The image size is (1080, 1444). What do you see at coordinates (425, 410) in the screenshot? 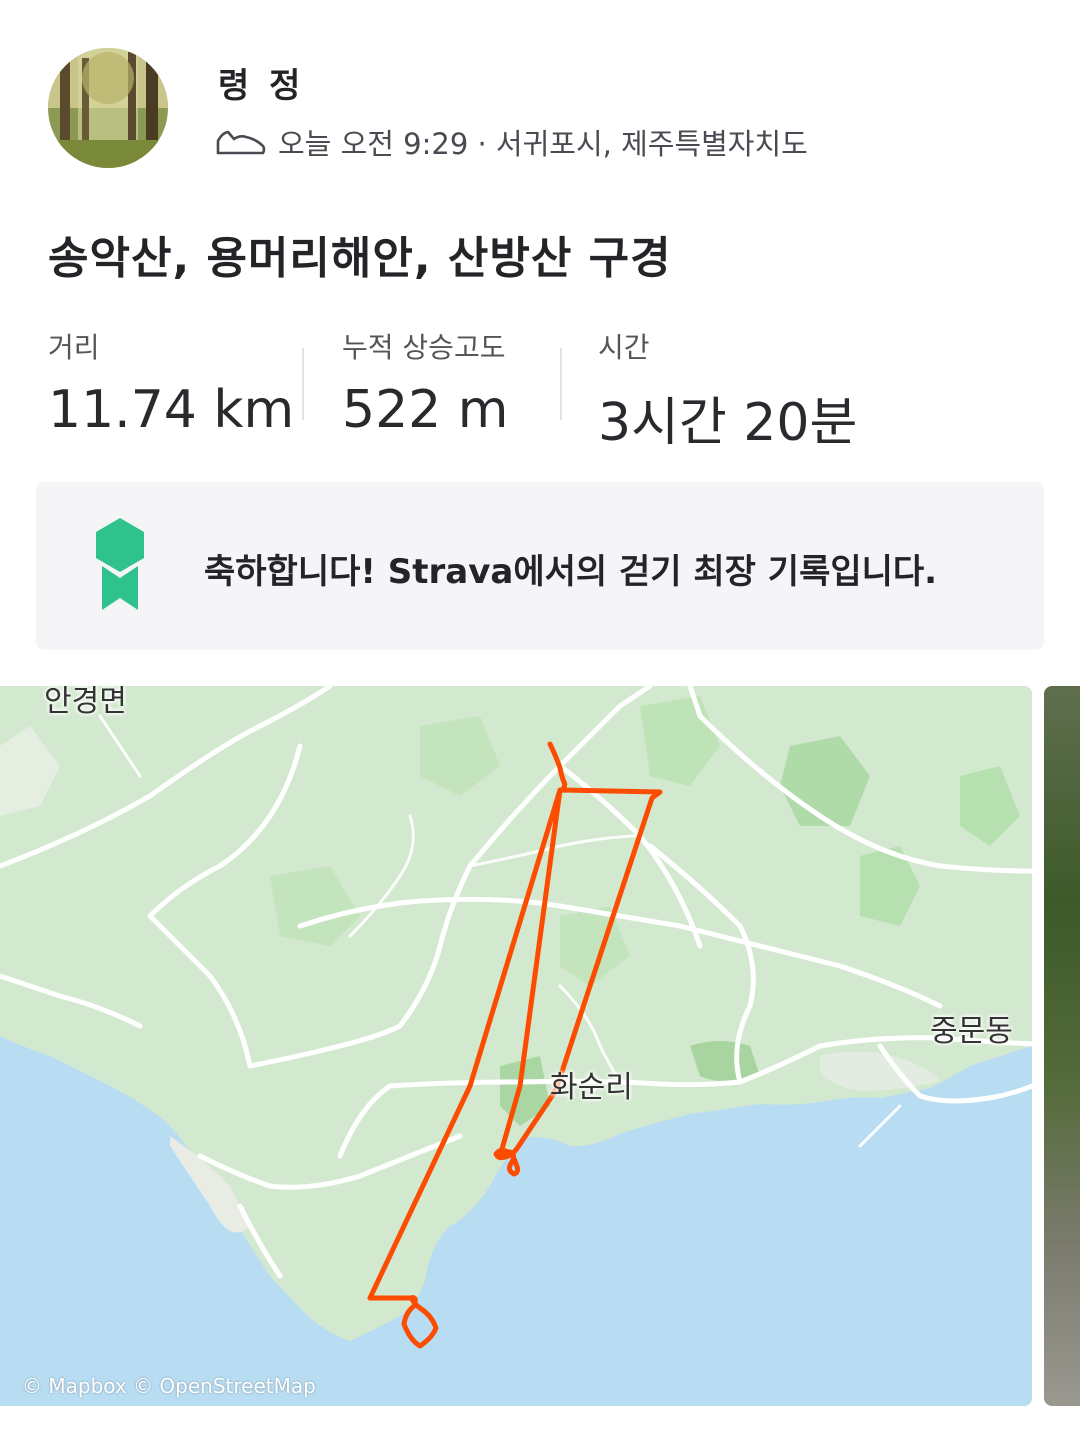
I see `stat-value: 522 m` at bounding box center [425, 410].